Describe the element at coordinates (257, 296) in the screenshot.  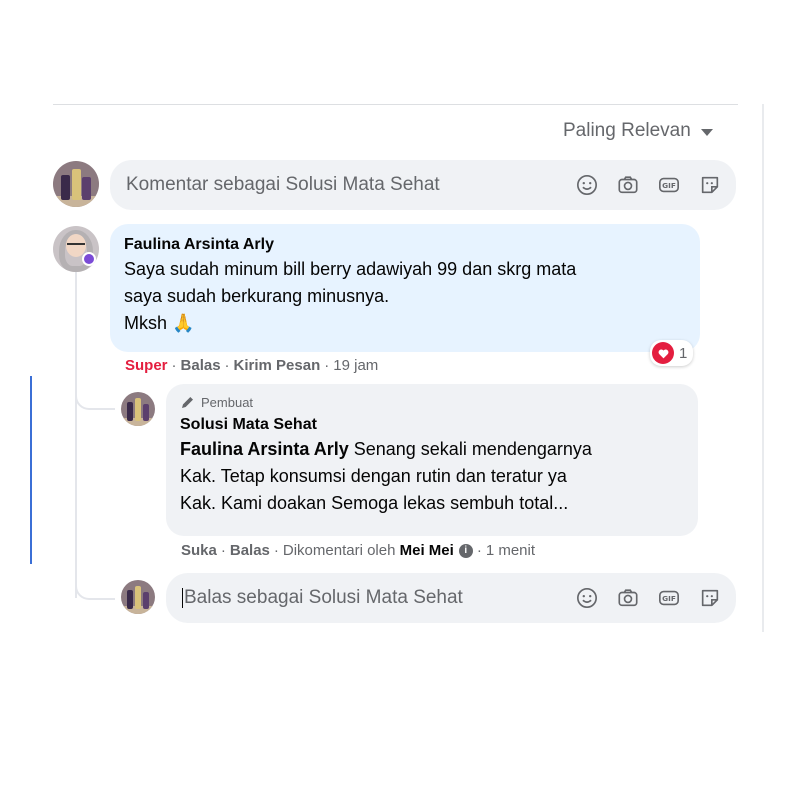
I see `comment-line: saya sudah berkurang minusnya.` at that location.